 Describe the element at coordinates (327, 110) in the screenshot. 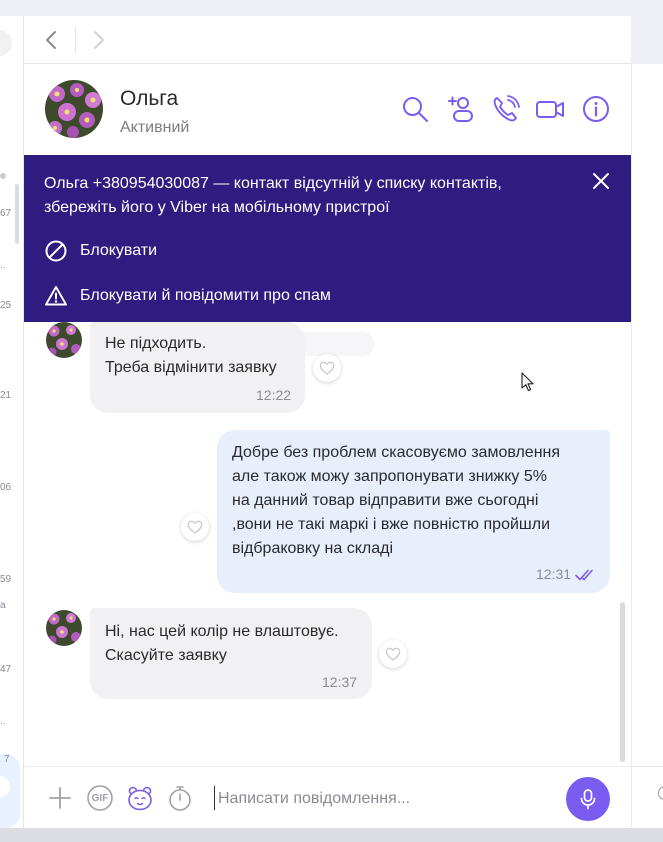

I see `chat-header: Ольга Активний` at that location.